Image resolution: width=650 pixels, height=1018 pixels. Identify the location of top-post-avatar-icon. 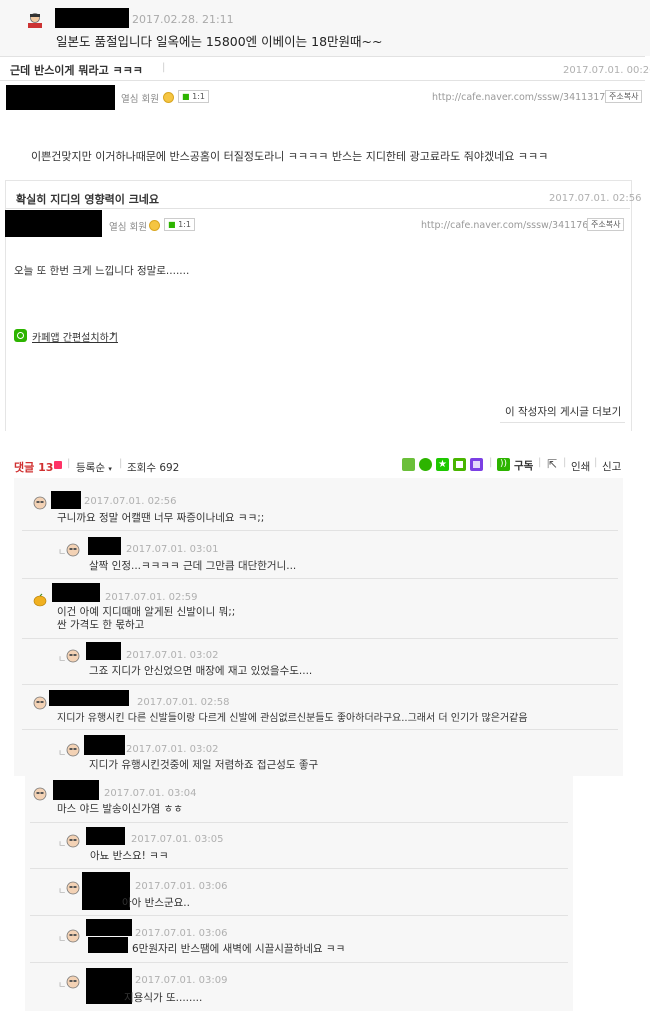
(35, 21).